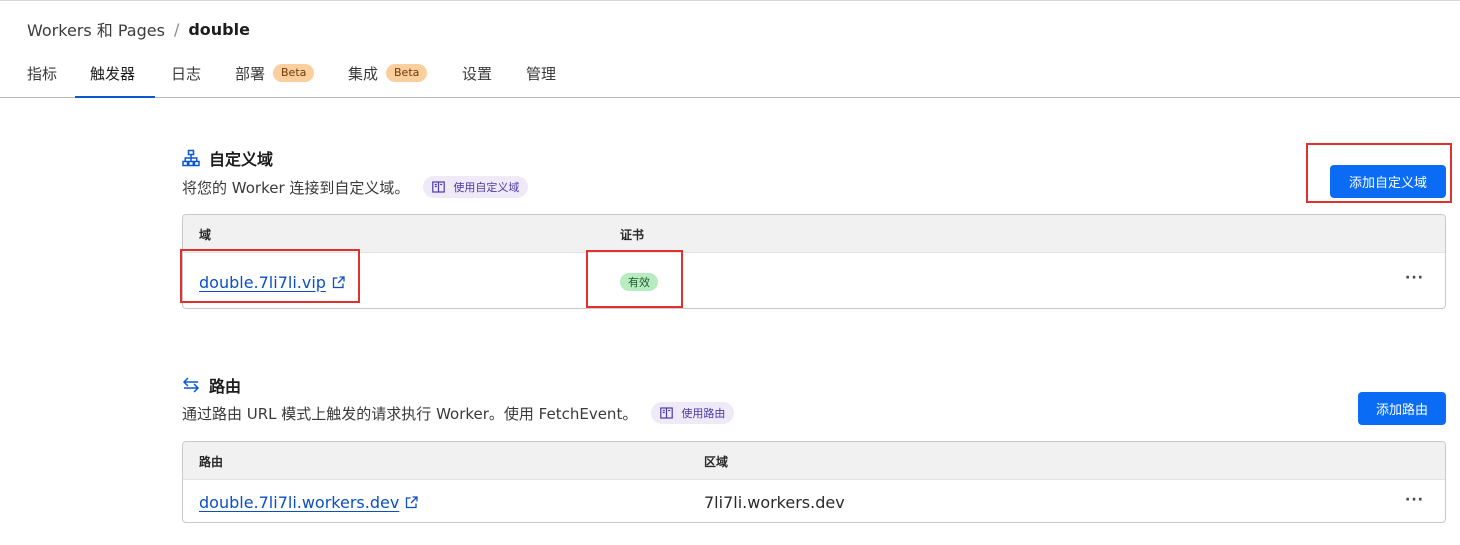 This screenshot has height=545, width=1460. Describe the element at coordinates (191, 385) in the screenshot. I see `swap-arrows-icon` at that location.